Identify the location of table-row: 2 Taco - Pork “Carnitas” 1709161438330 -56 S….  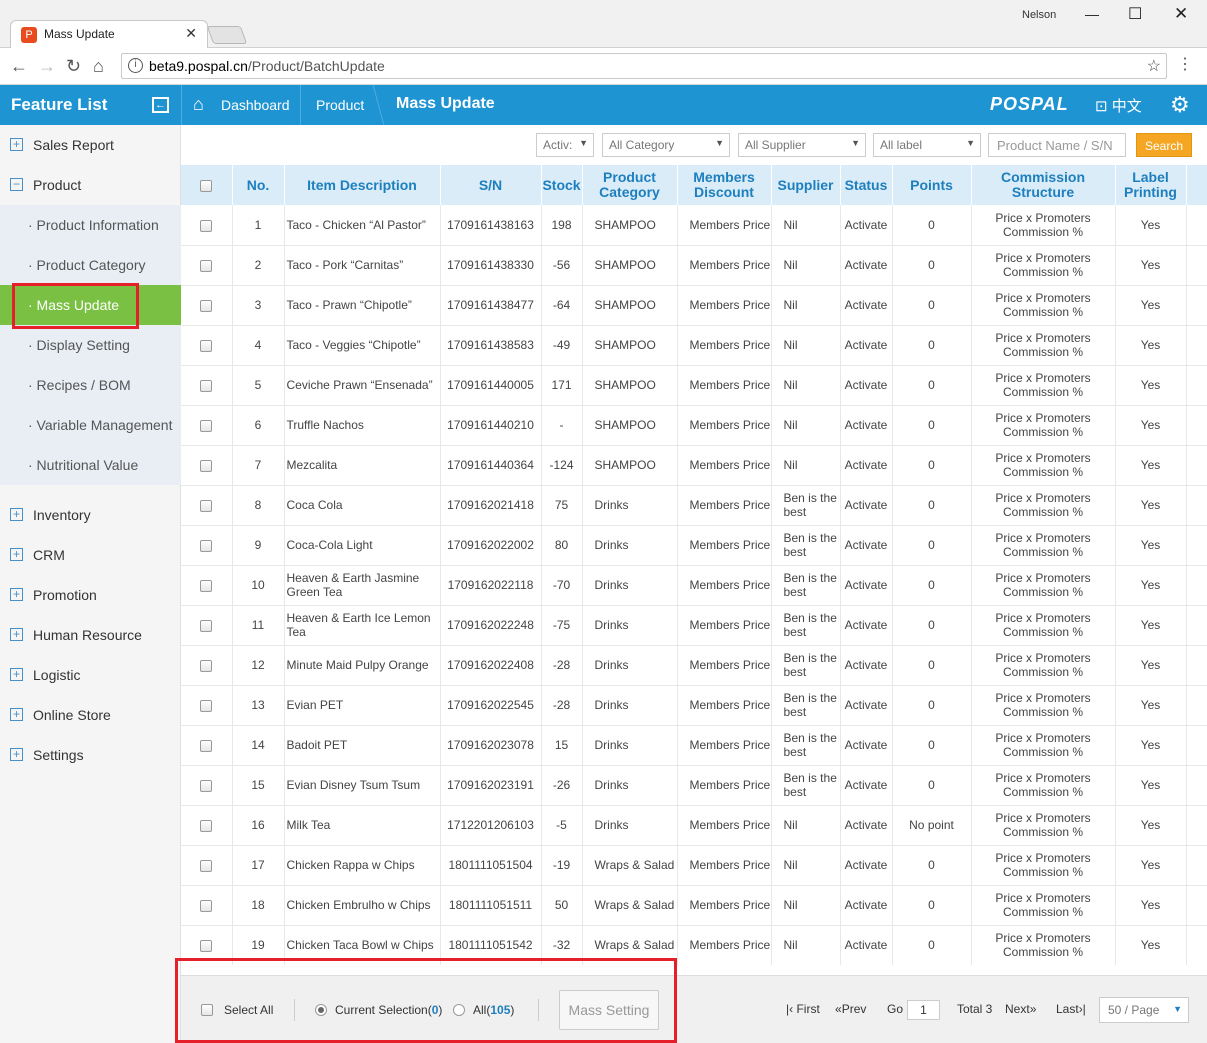
(694, 265).